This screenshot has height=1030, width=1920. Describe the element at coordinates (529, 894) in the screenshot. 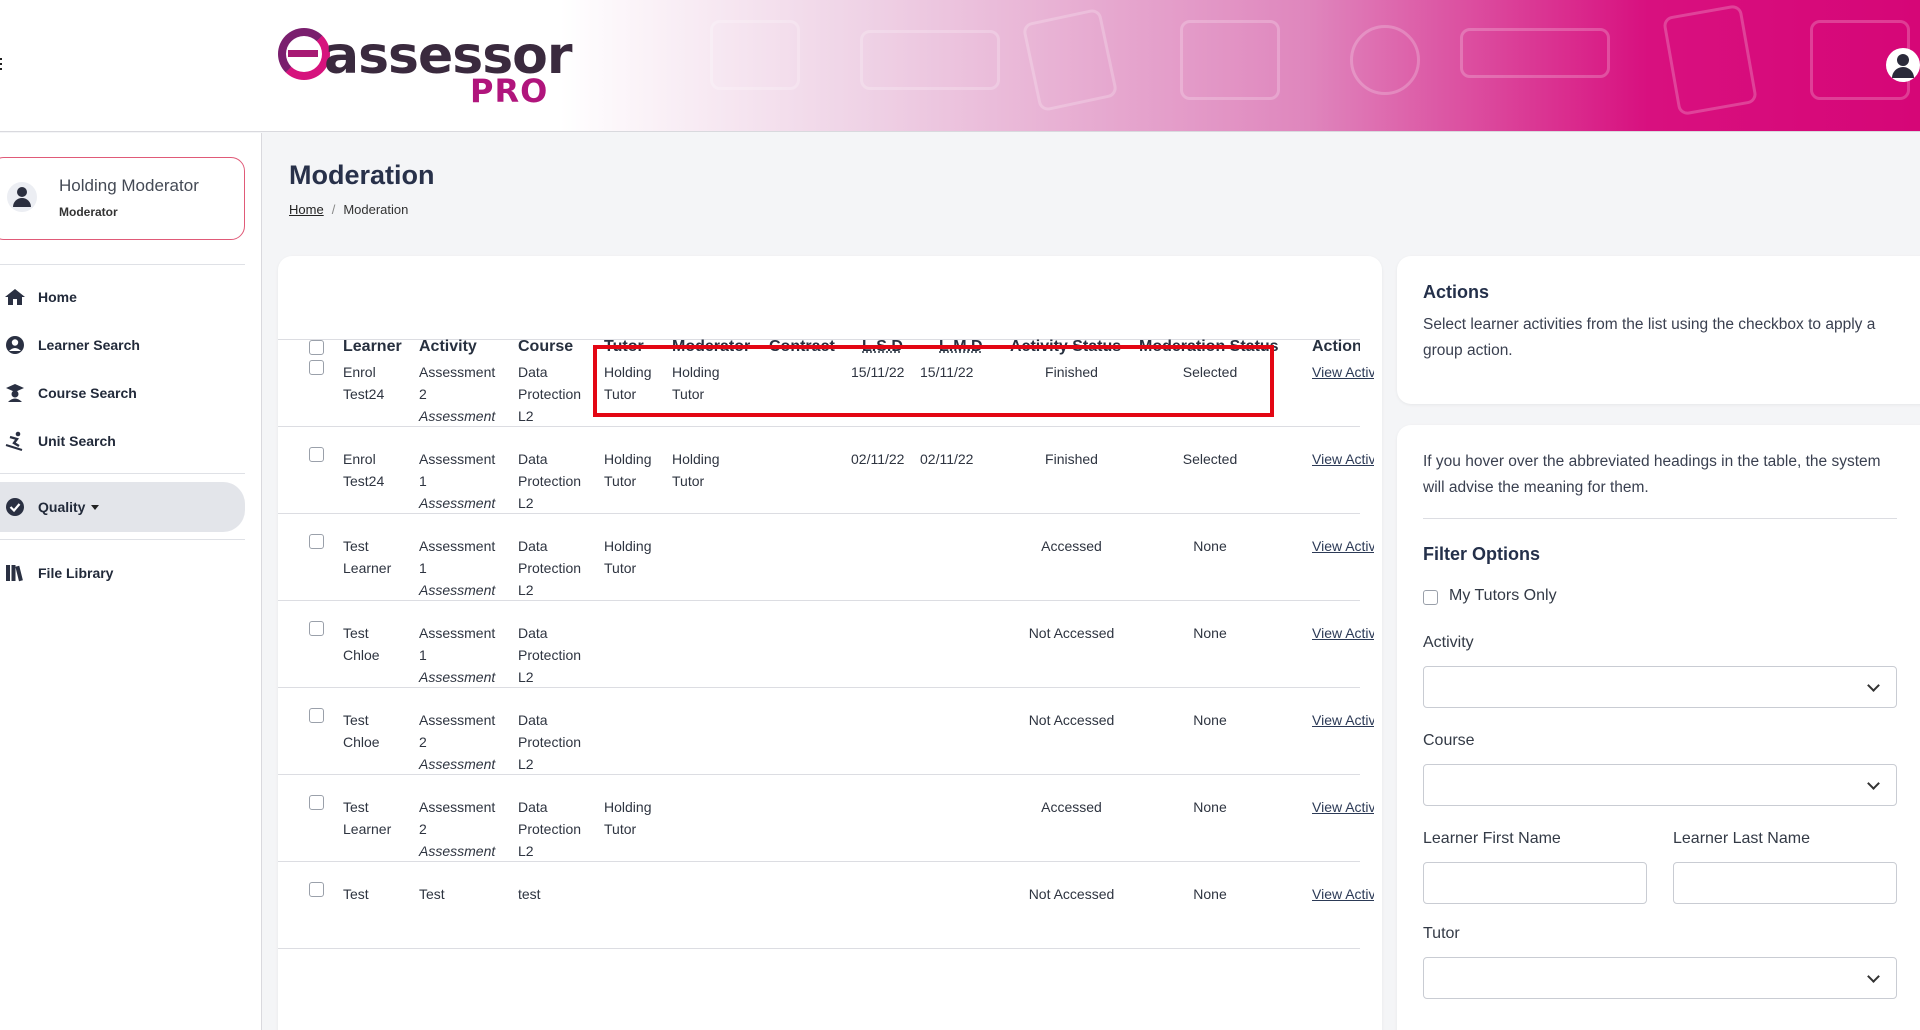

I see `cell-line: test` at that location.